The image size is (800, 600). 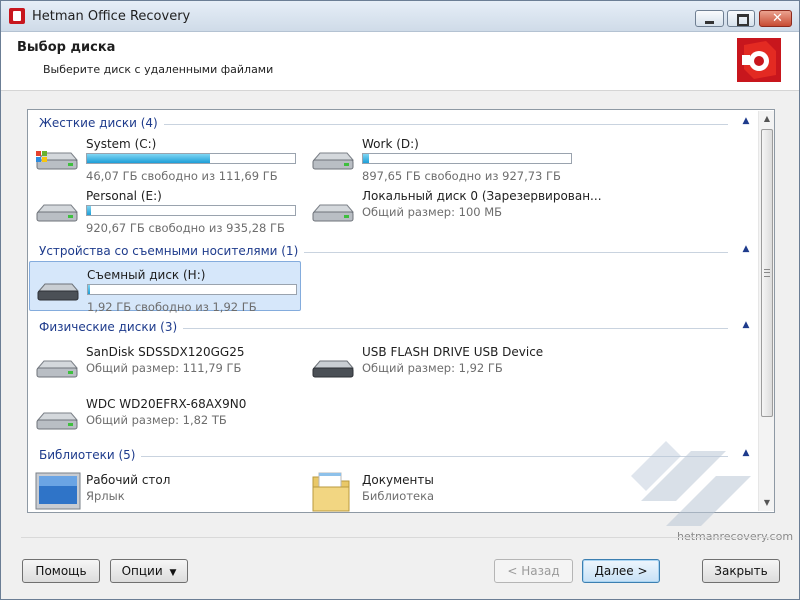 I want to click on minimize-icon, so click(x=709, y=22).